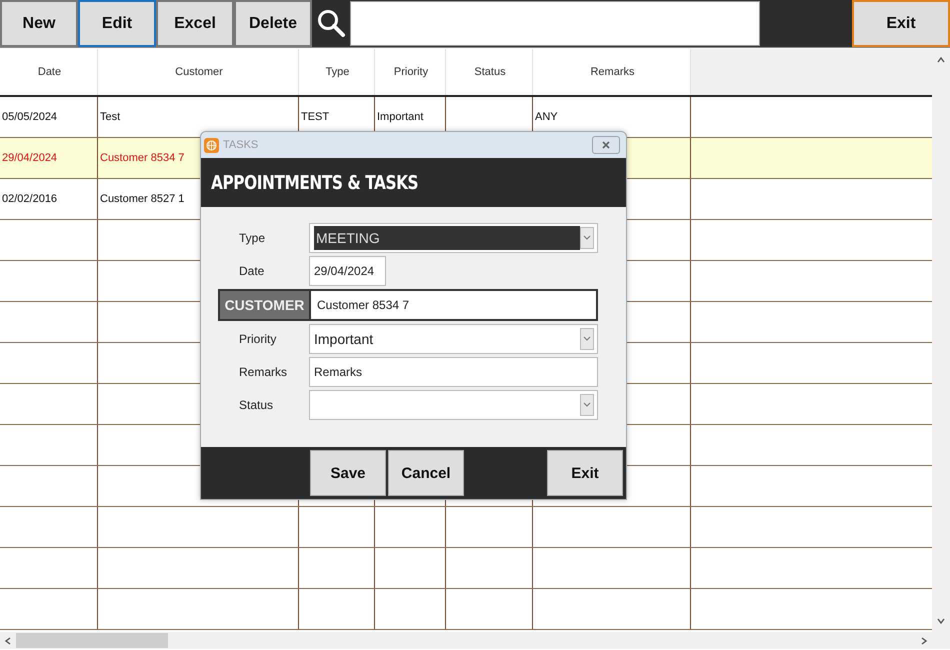 The image size is (950, 650). Describe the element at coordinates (142, 158) in the screenshot. I see `table-cell: Customer 8534 7` at that location.